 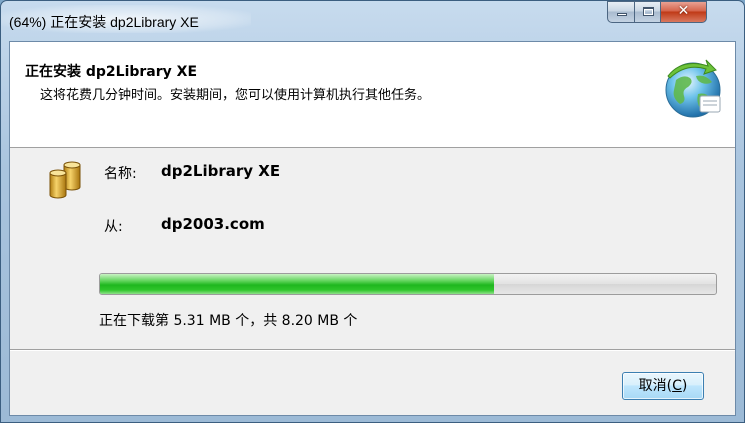 What do you see at coordinates (677, 386) in the screenshot?
I see `cancel-accelerator: C` at bounding box center [677, 386].